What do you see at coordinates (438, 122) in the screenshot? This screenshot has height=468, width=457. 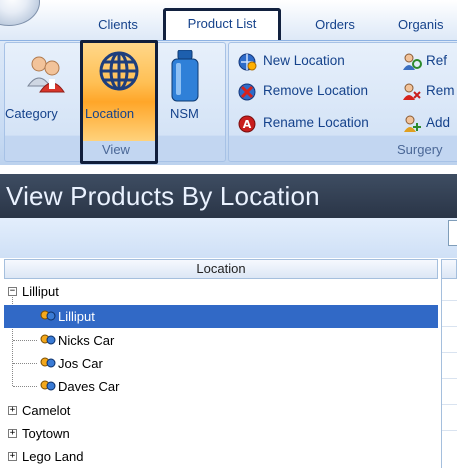 I see `add-label: Add` at bounding box center [438, 122].